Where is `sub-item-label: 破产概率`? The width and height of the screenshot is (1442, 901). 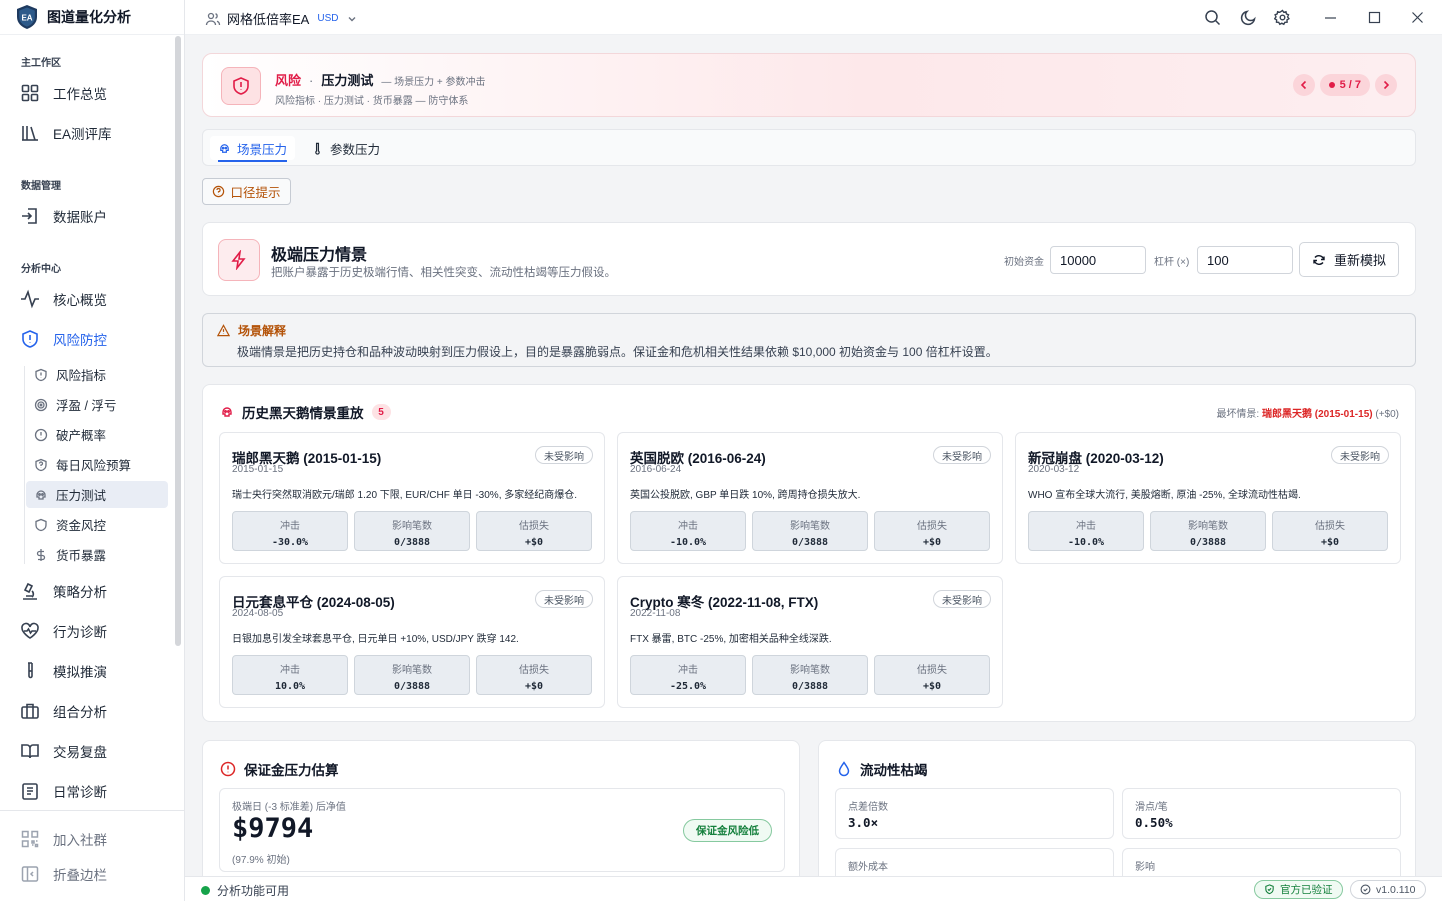 sub-item-label: 破产概率 is located at coordinates (81, 436).